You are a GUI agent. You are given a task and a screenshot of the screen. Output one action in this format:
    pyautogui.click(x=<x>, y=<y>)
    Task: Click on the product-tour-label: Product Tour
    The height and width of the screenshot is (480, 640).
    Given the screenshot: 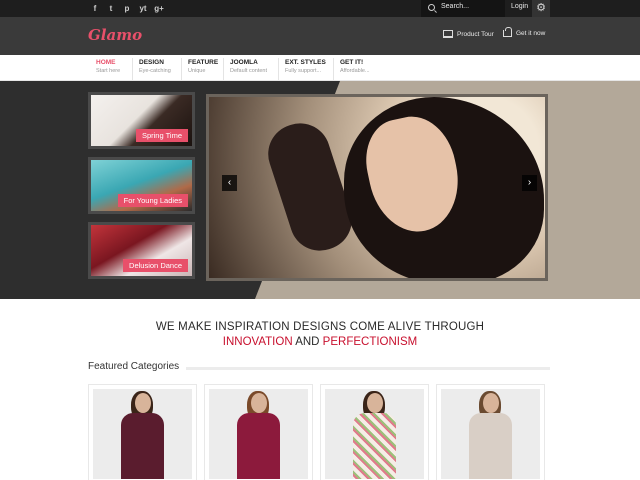 What is the action you would take?
    pyautogui.click(x=475, y=34)
    